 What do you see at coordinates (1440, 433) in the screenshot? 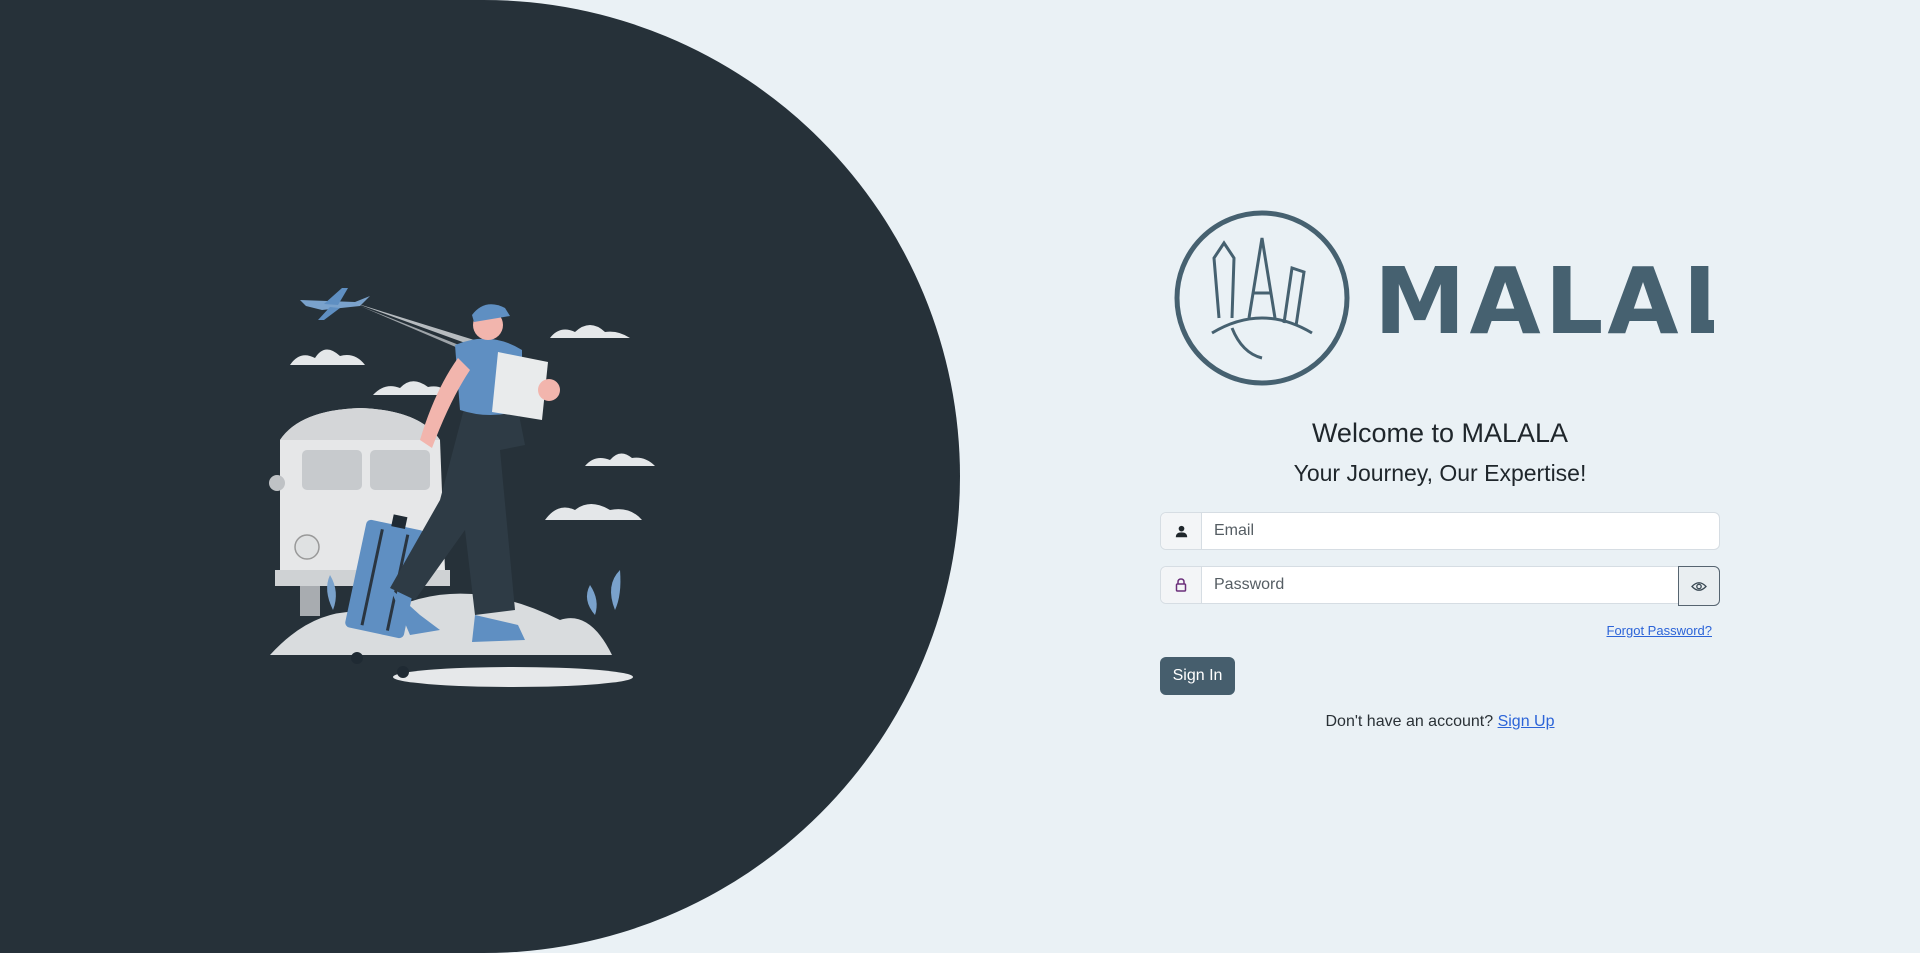
I see `welcome-title: Welcome to MALALA` at bounding box center [1440, 433].